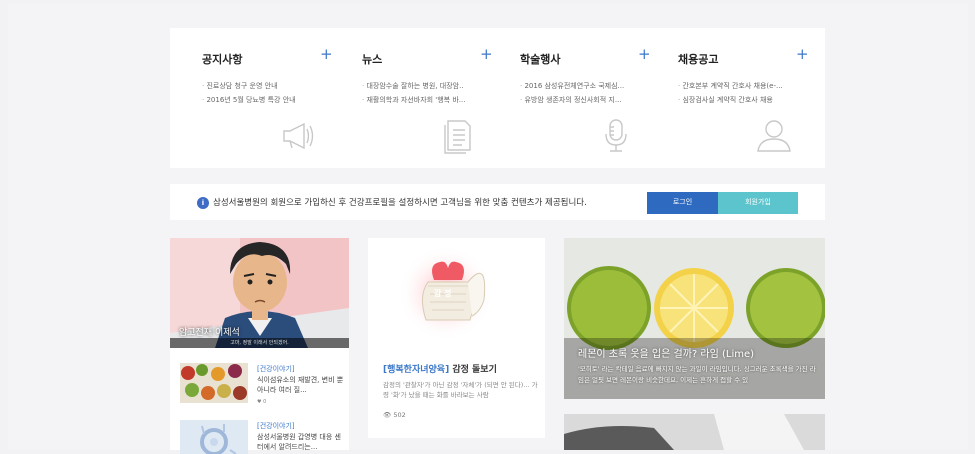 The width and height of the screenshot is (975, 454). I want to click on column-title: 학술행사, so click(540, 59).